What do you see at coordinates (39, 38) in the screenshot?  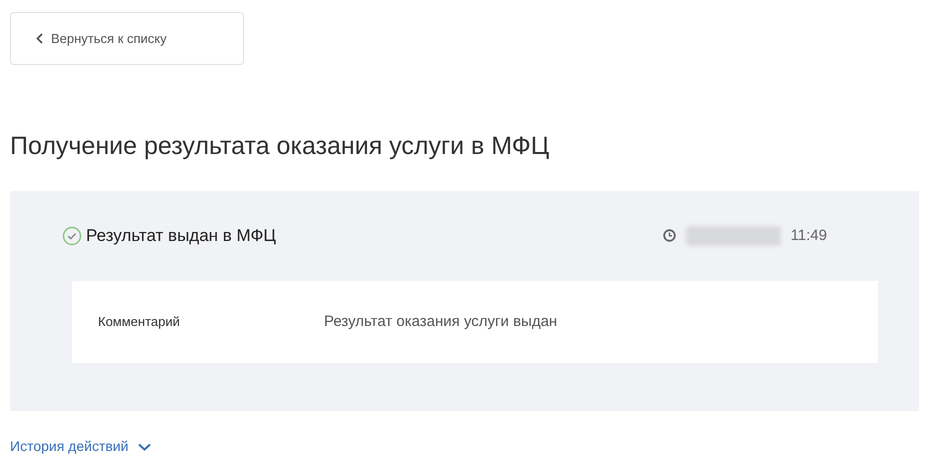 I see `chevron-left-icon` at bounding box center [39, 38].